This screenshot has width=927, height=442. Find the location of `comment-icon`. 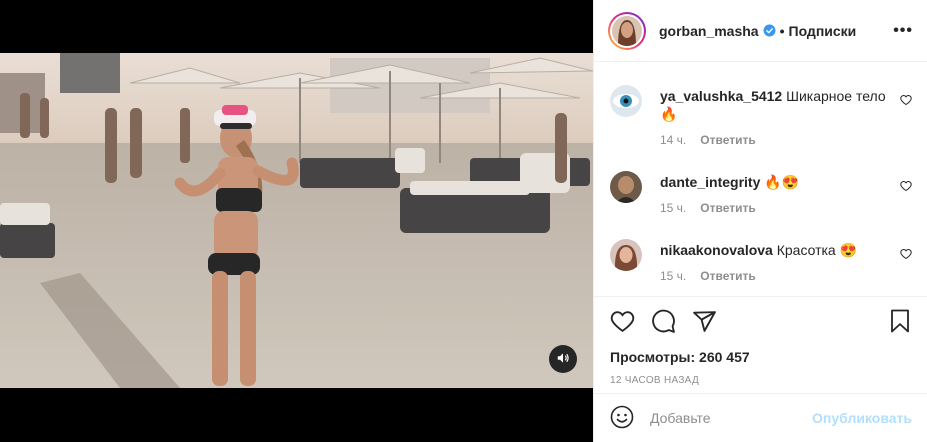

comment-icon is located at coordinates (663, 323).